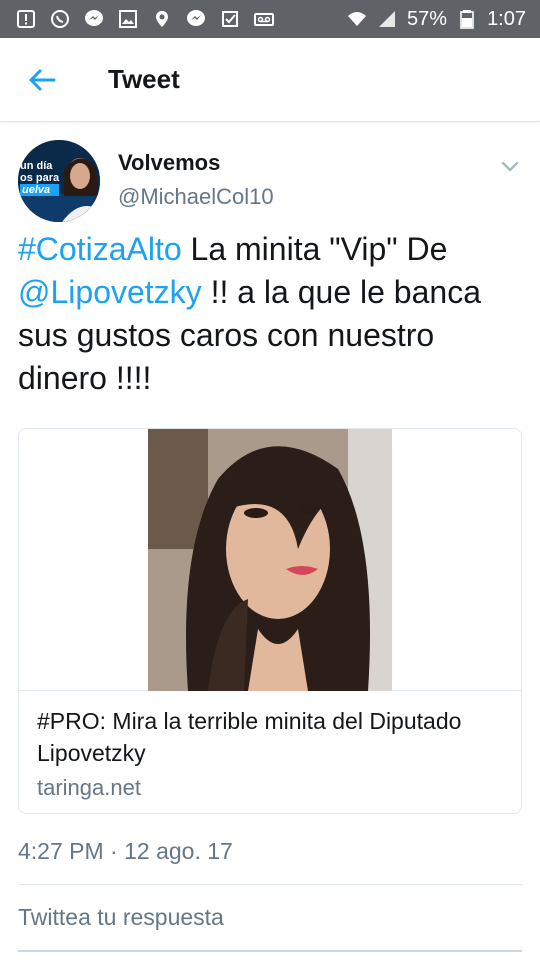 Image resolution: width=540 pixels, height=960 pixels. What do you see at coordinates (26, 19) in the screenshot?
I see `alert-icon` at bounding box center [26, 19].